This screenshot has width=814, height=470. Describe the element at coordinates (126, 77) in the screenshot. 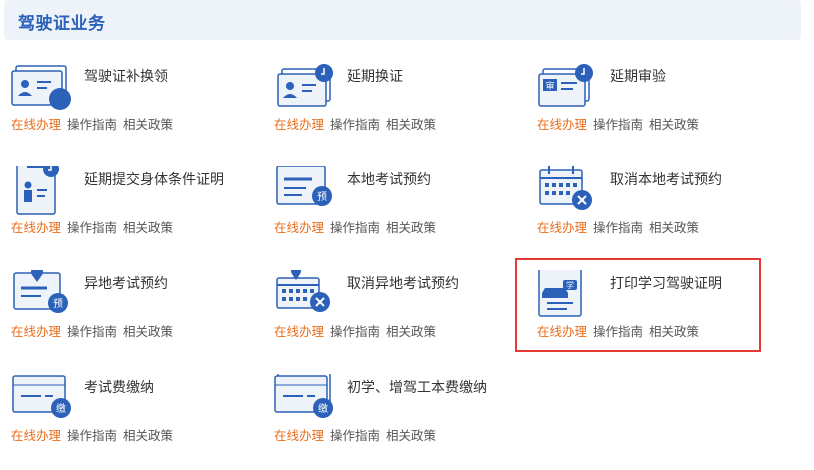

I see `service-name: 驾驶证补换领` at that location.